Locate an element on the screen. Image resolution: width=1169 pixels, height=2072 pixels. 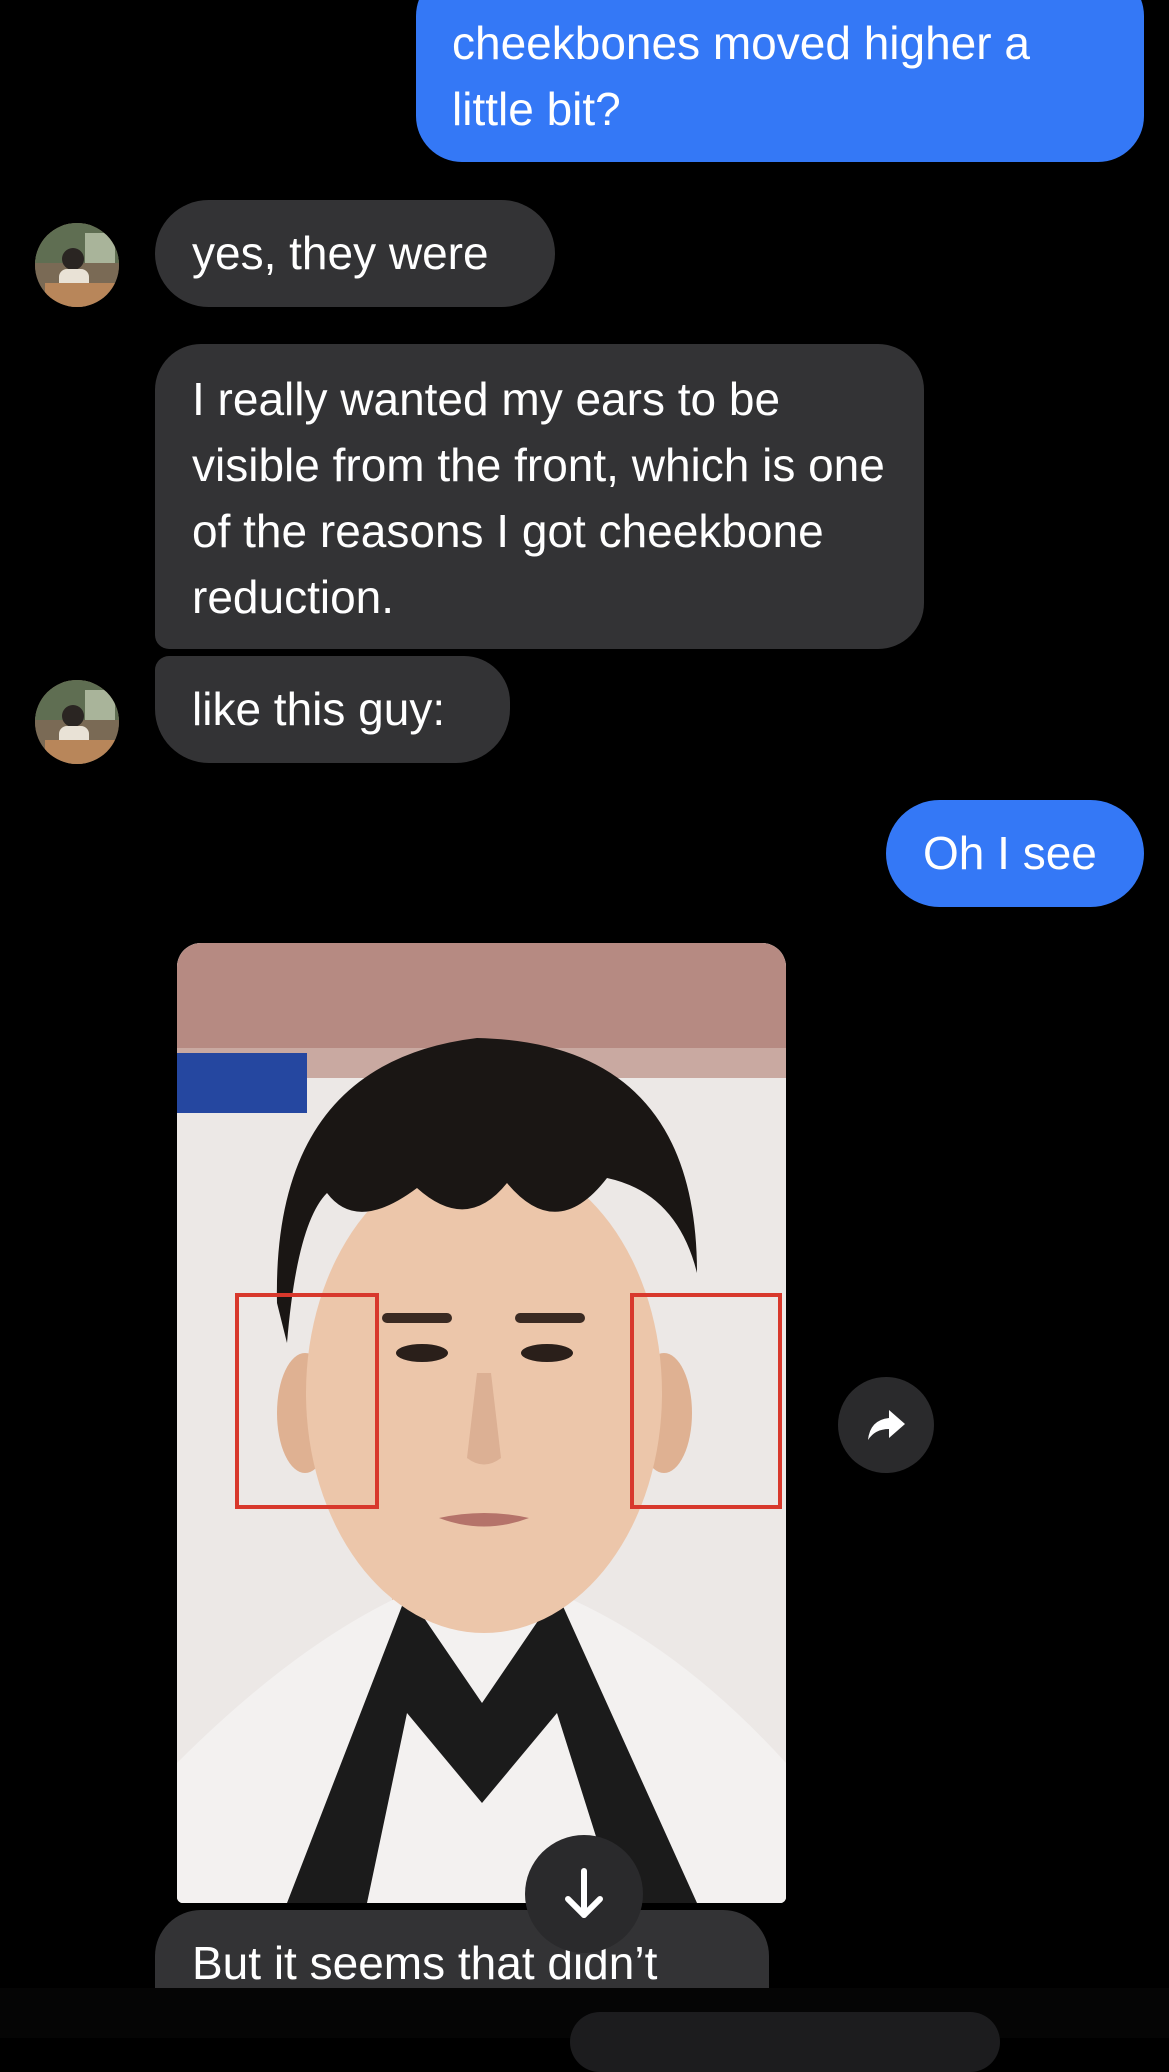
message-text: Oh I see is located at coordinates (1010, 853).